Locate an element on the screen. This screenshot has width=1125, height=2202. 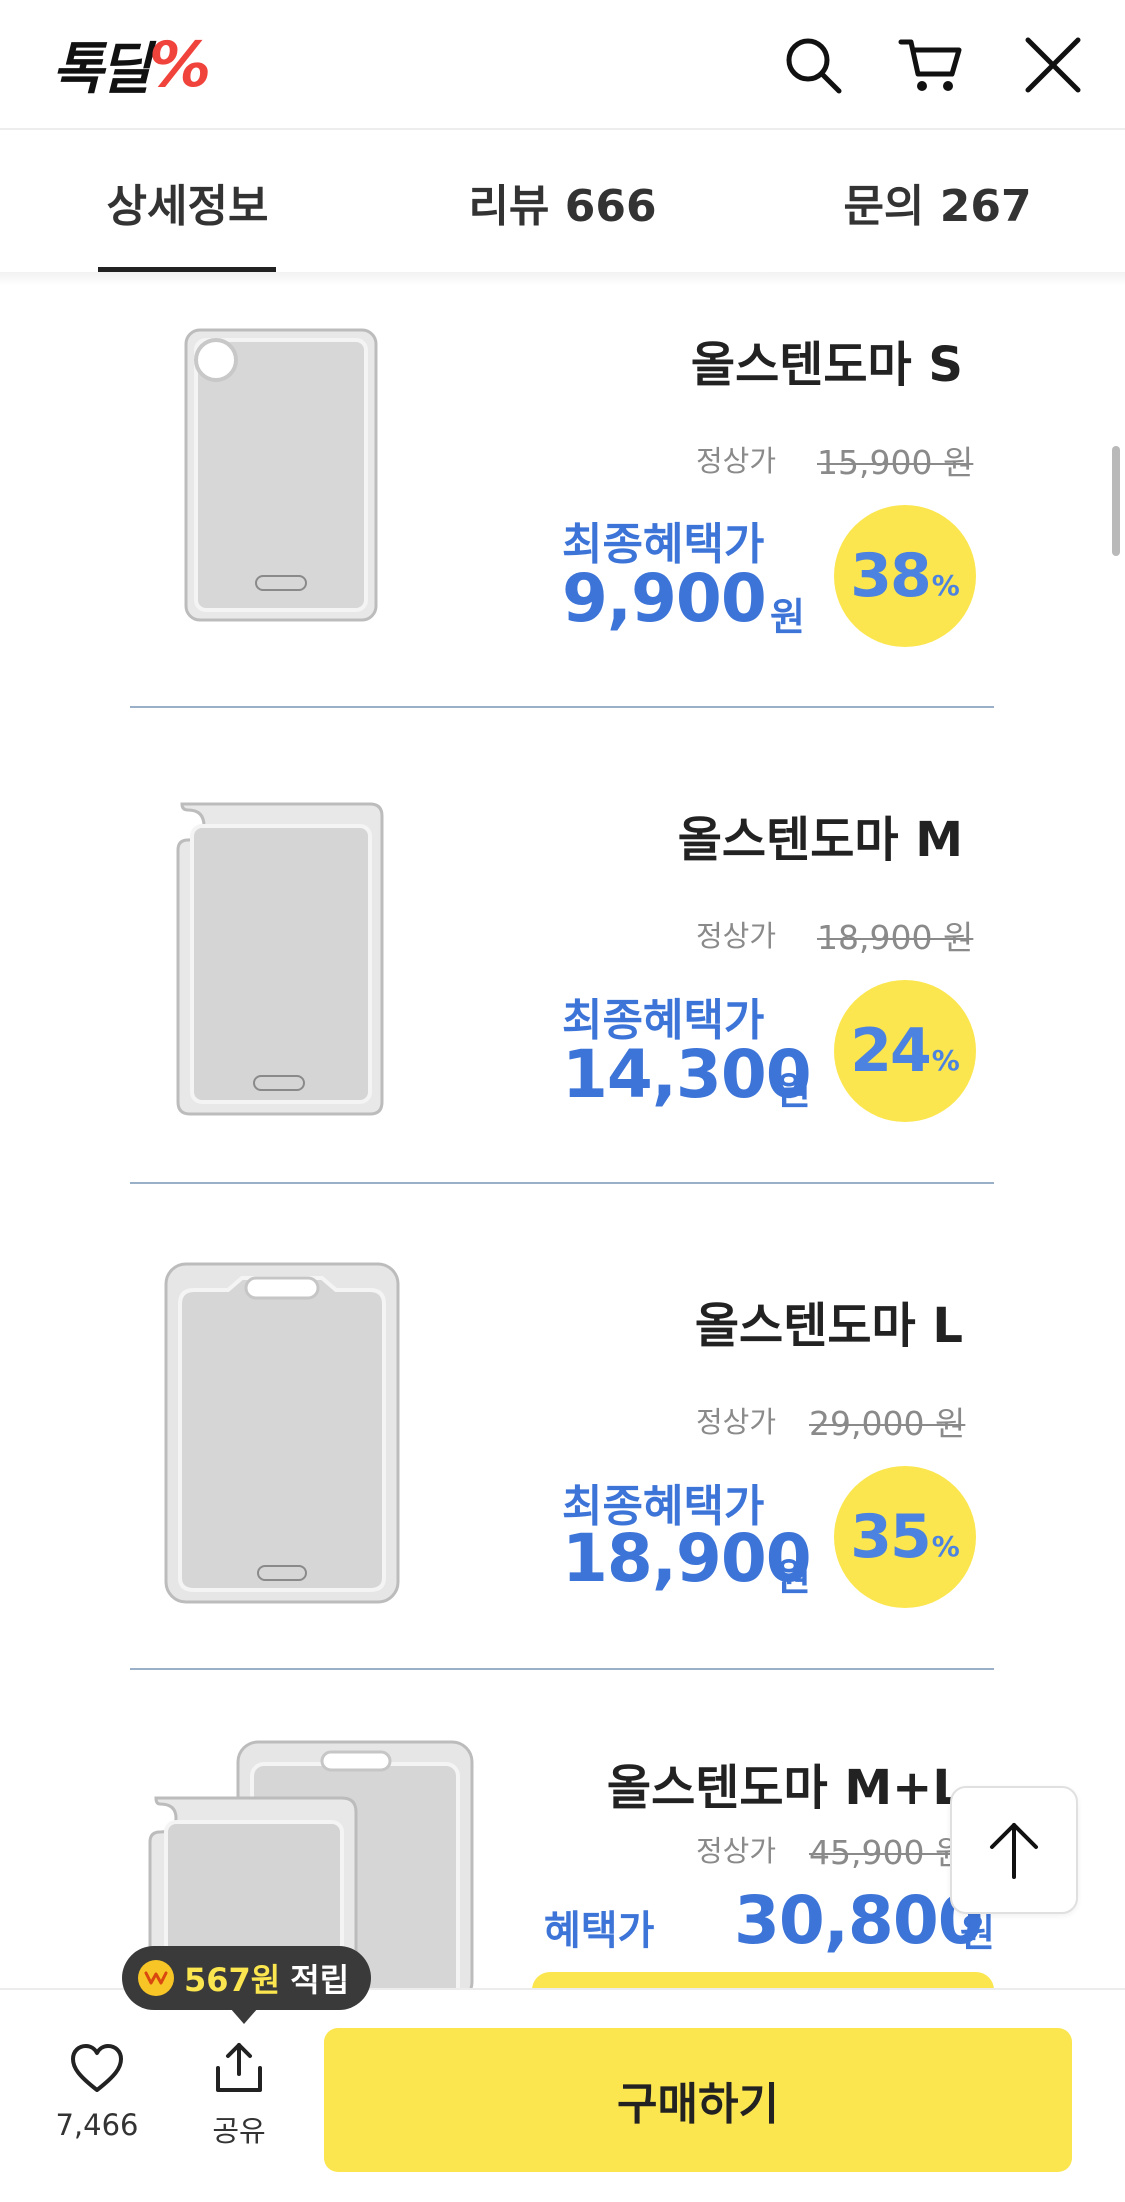
detail-tabs: 상세정보 리뷰 666 문의 267 is located at coordinates (562, 202).